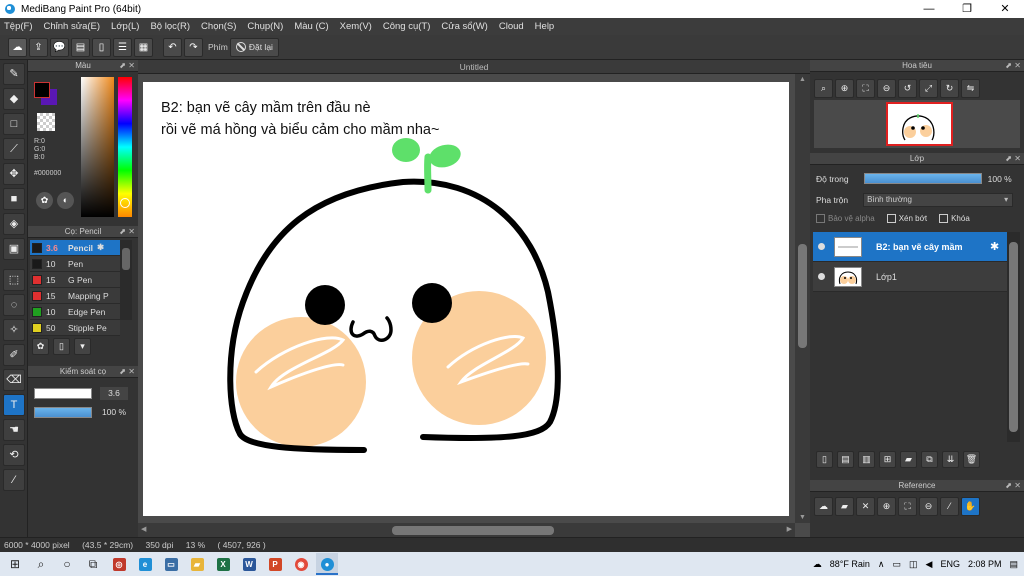 This screenshot has height=576, width=1024. What do you see at coordinates (145, 564) in the screenshot?
I see `edge-browser-icon: e` at bounding box center [145, 564].